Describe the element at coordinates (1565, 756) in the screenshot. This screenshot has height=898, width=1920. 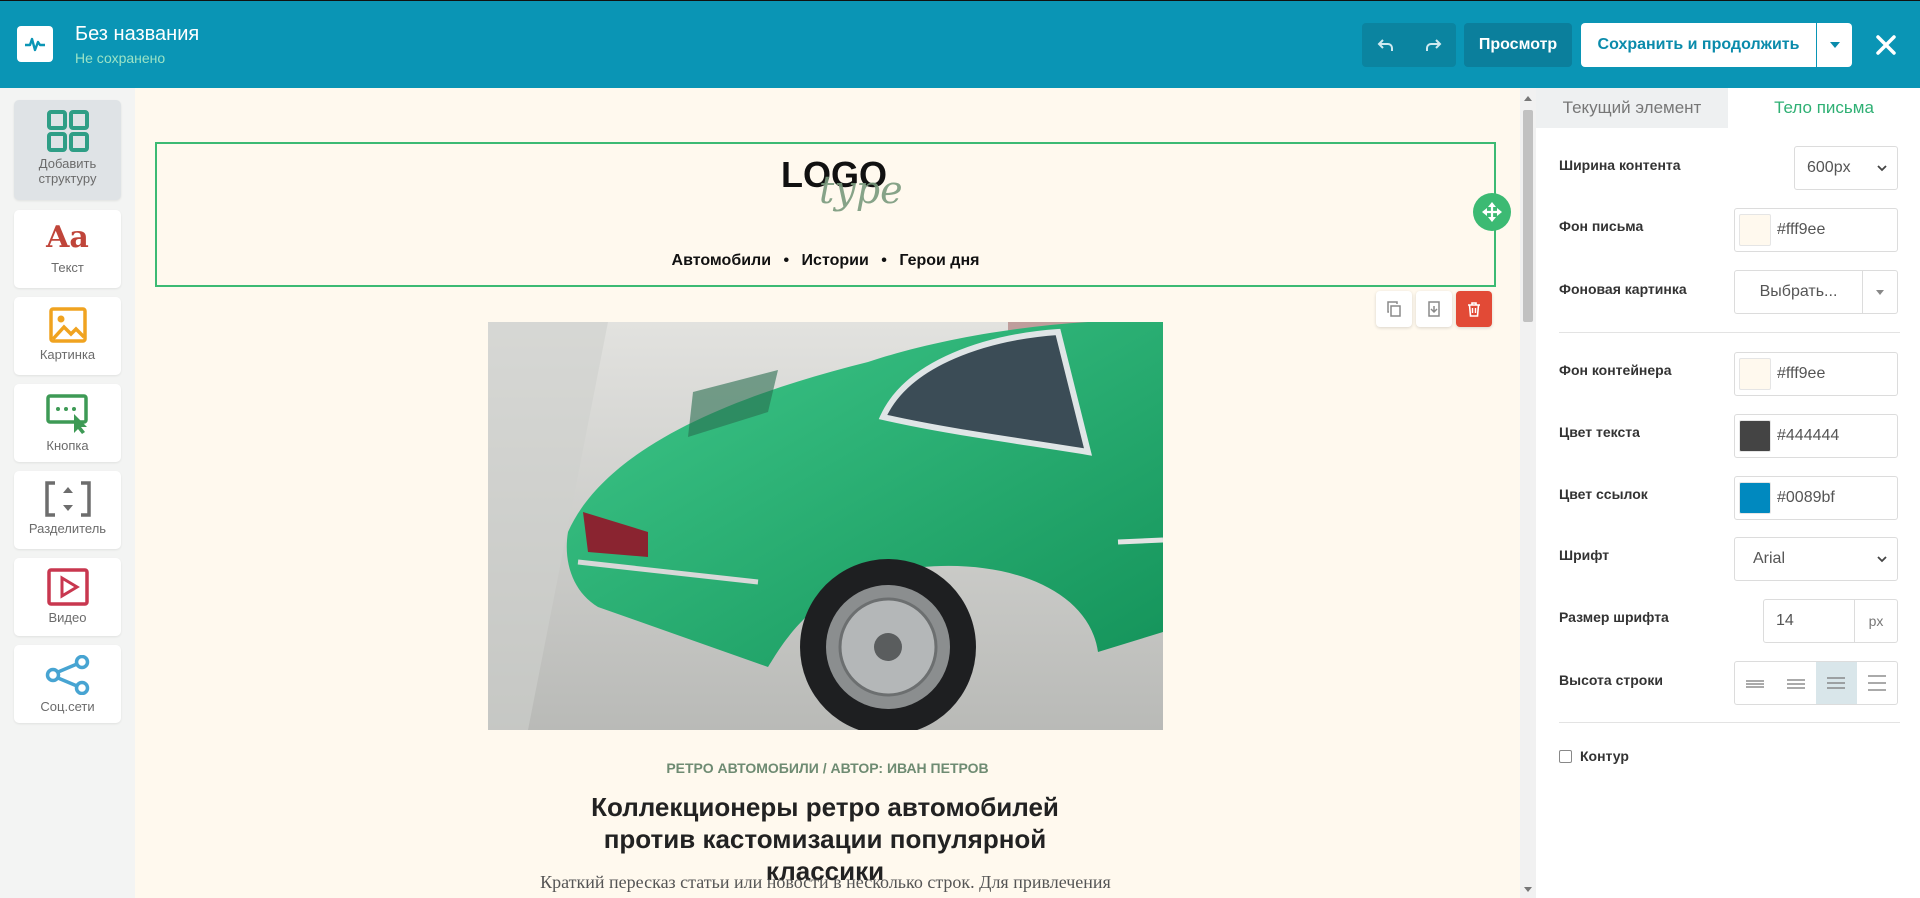
I see `outline-checkbox` at that location.